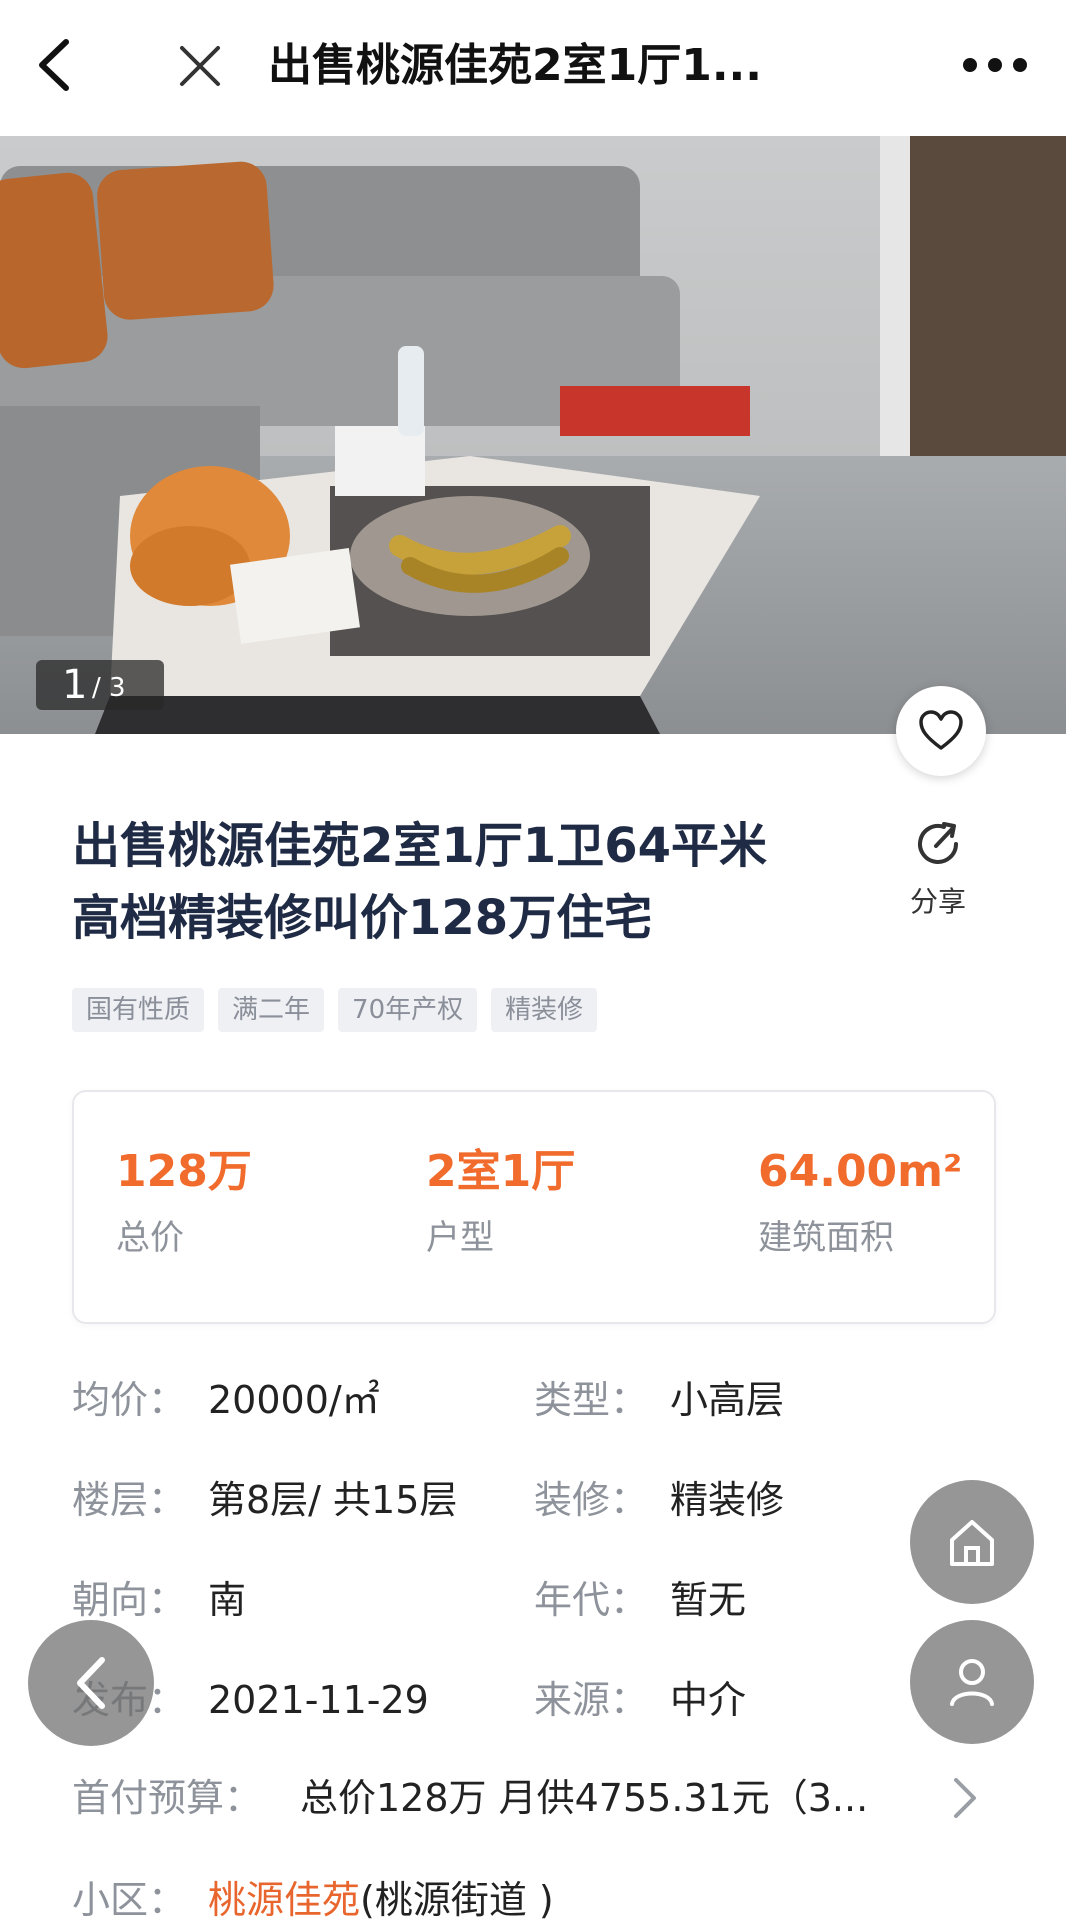 The image size is (1066, 1920). I want to click on info-value: 20000/㎡, so click(294, 1400).